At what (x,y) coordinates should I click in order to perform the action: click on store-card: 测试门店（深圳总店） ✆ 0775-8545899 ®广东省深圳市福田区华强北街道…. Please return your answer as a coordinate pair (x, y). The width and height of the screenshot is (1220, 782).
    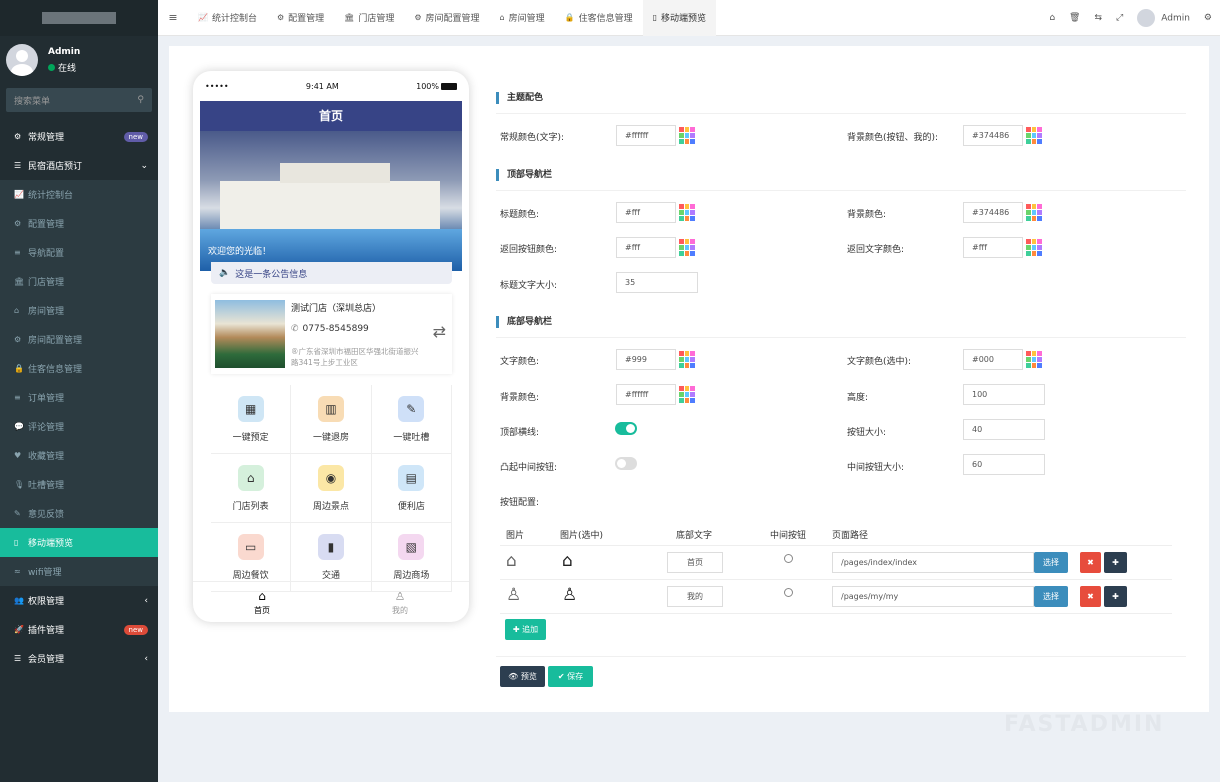
    Looking at the image, I should click on (331, 334).